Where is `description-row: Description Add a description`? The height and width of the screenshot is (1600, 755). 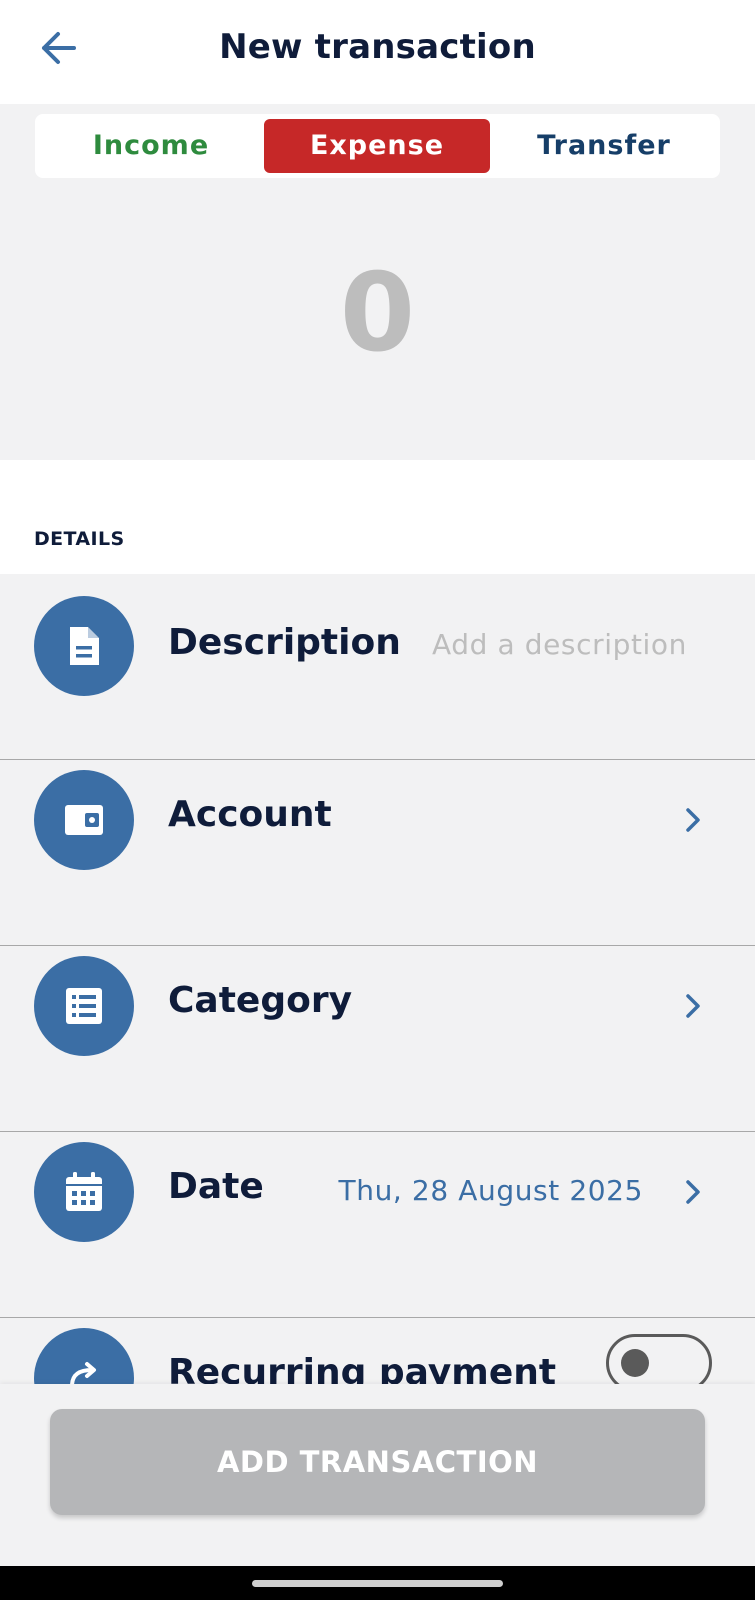
description-row: Description Add a description is located at coordinates (377, 667).